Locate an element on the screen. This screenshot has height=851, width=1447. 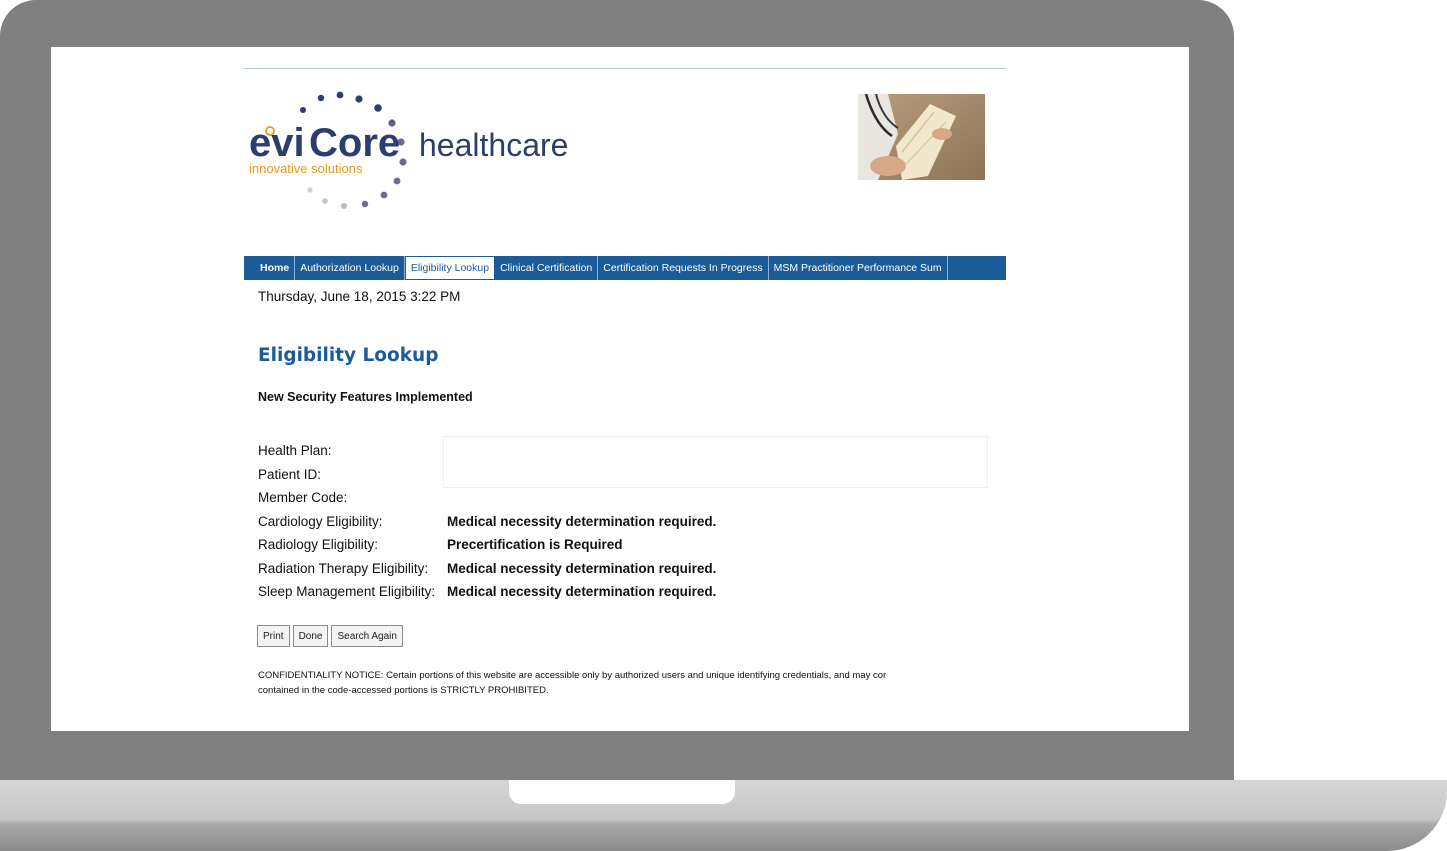
logo-healthcare: healthcare is located at coordinates (493, 145).